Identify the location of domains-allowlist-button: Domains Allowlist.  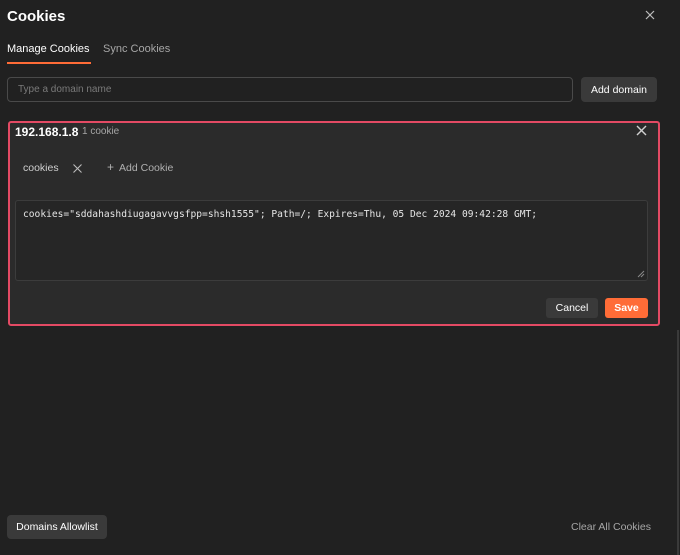
(57, 527).